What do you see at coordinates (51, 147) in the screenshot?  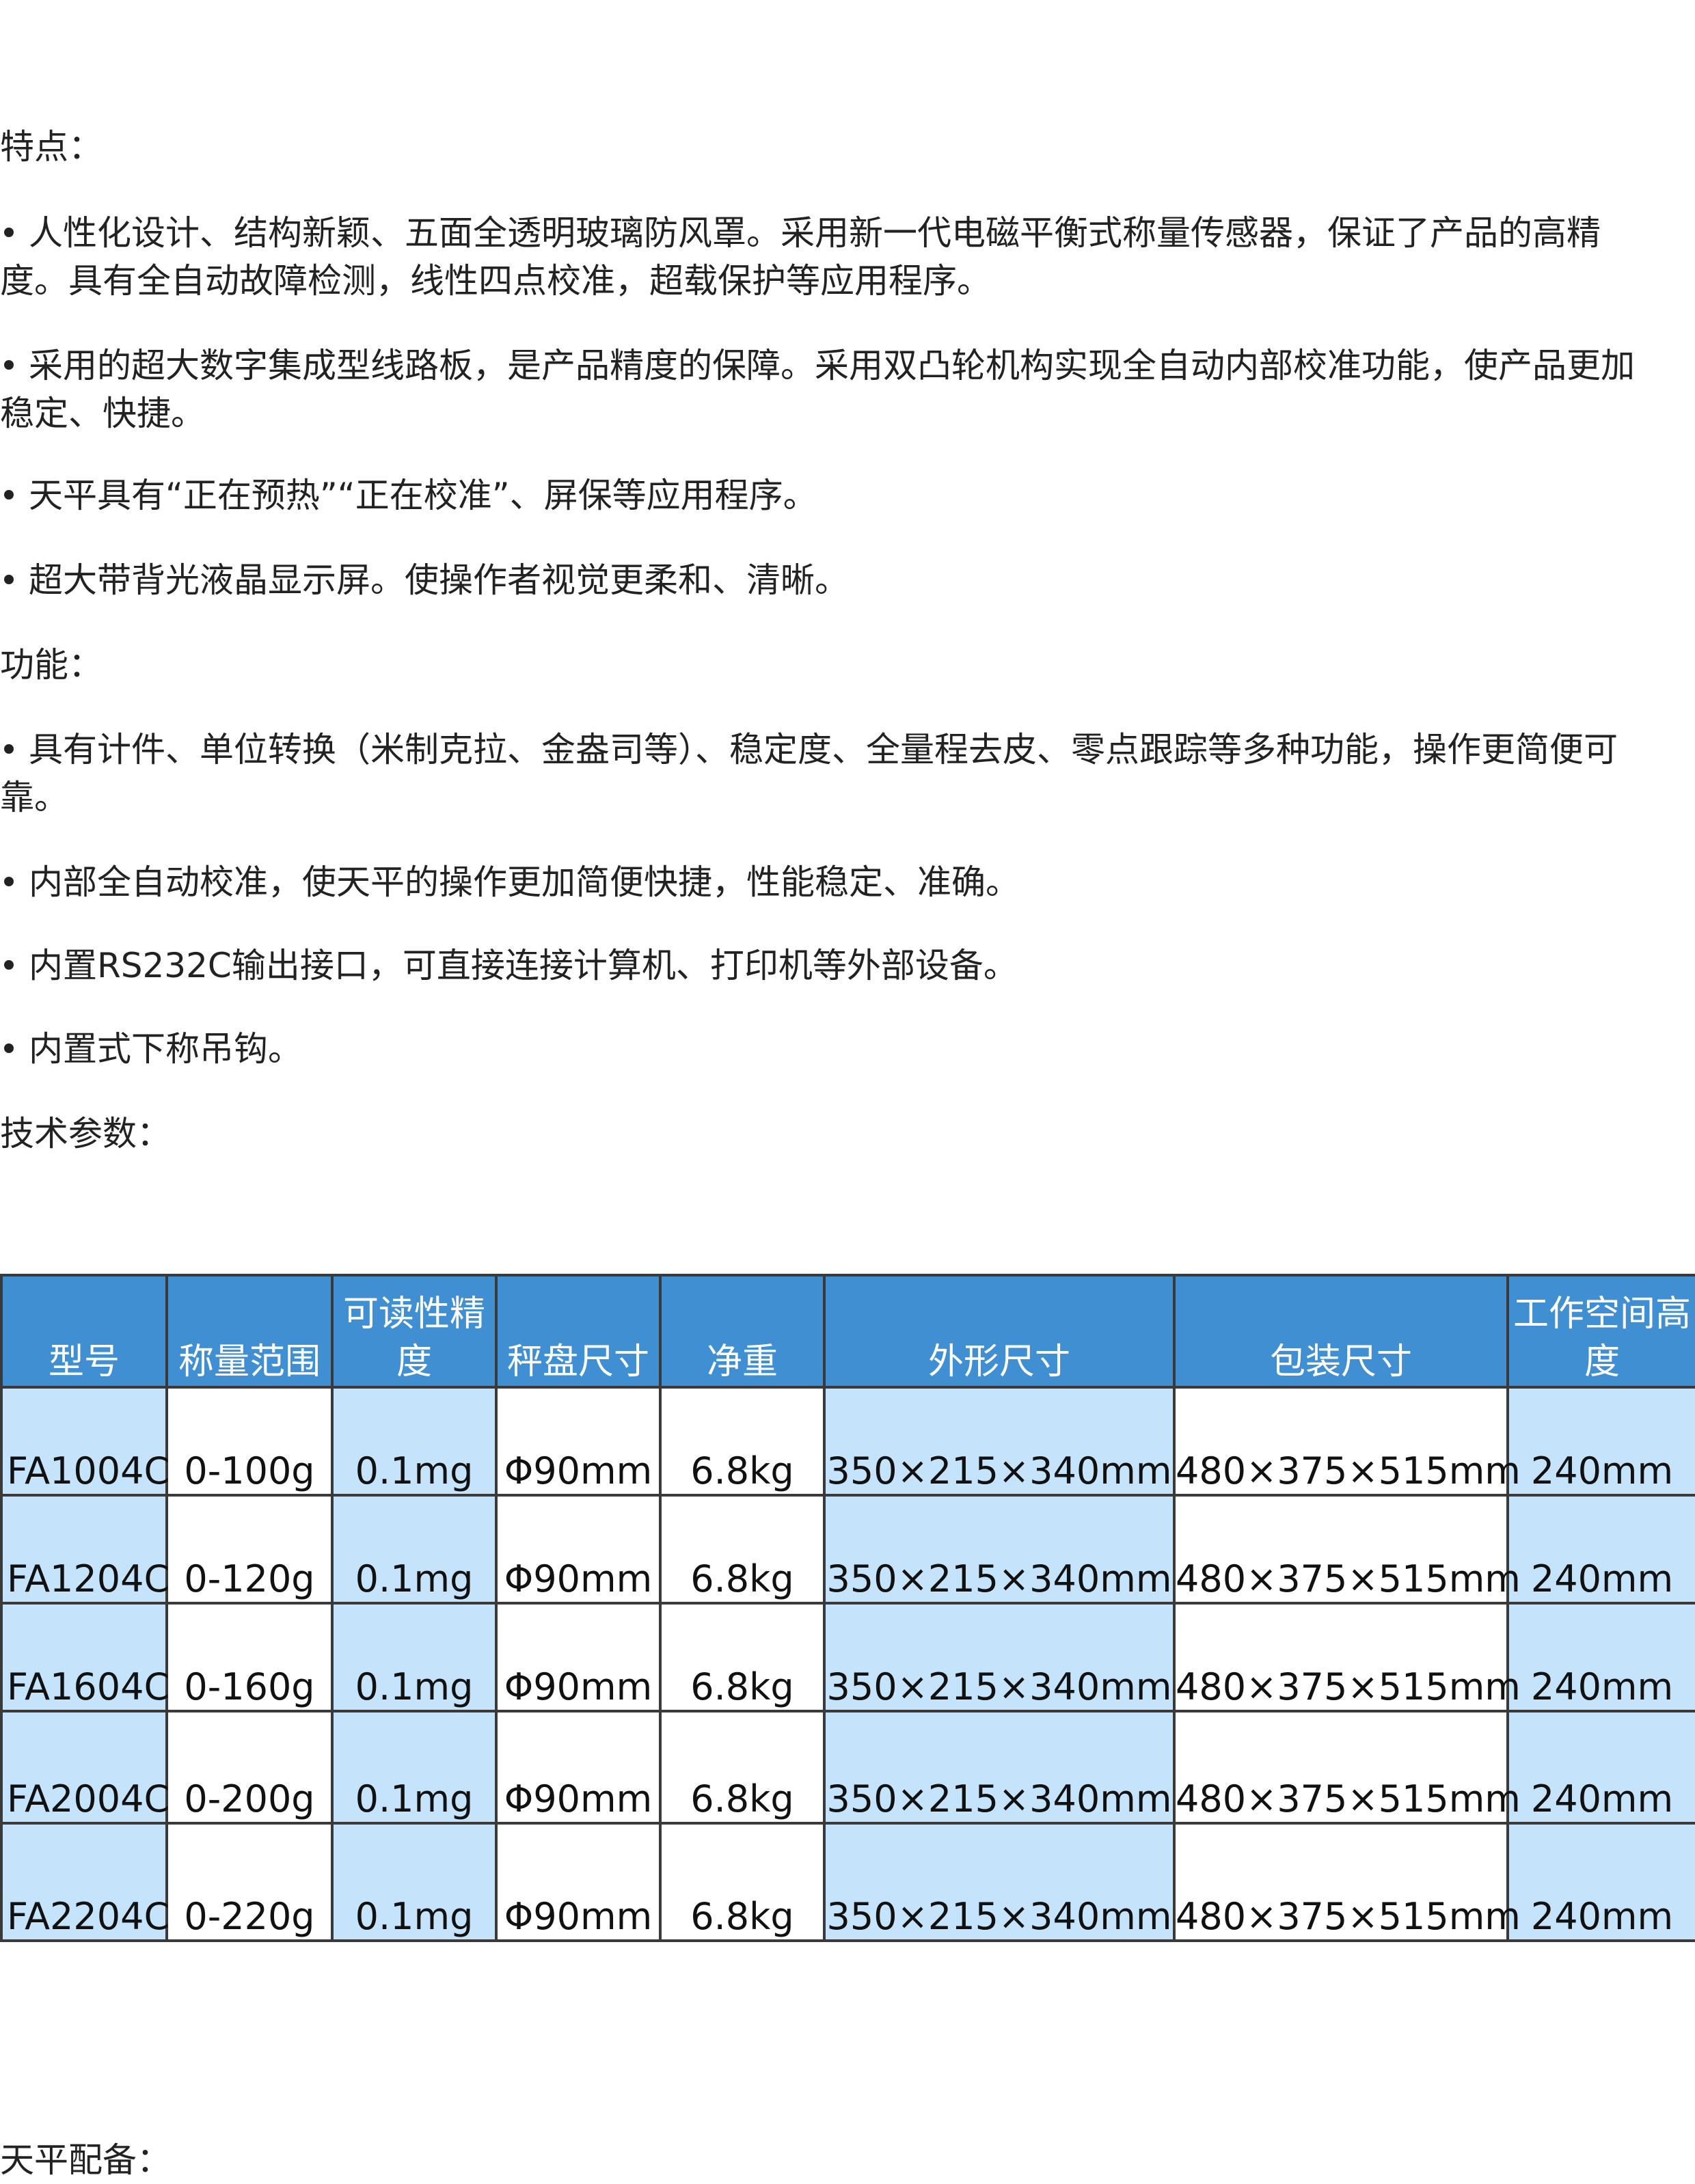 I see `features-heading: 特点：` at bounding box center [51, 147].